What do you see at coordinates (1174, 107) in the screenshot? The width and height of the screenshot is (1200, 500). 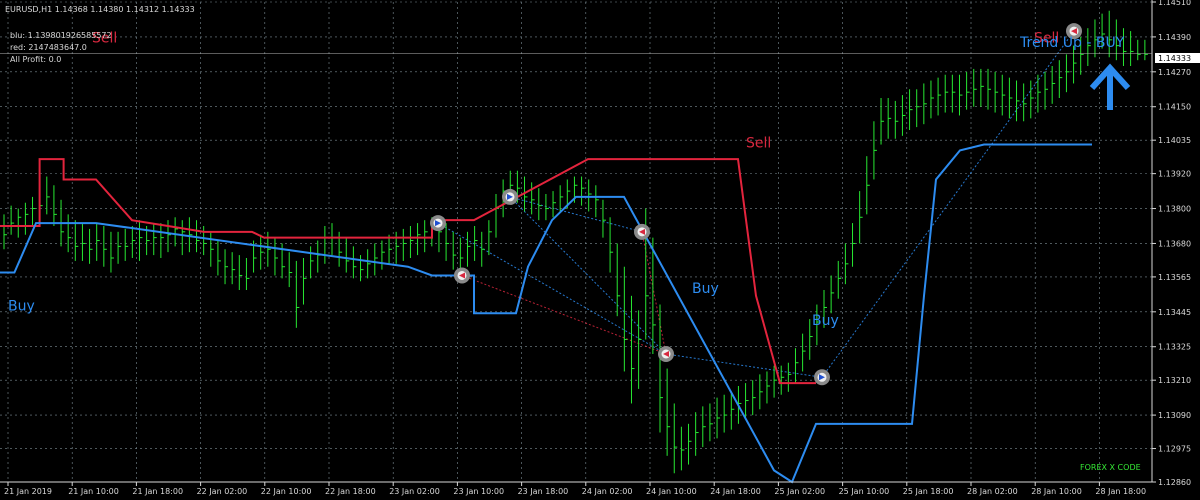 I see `y-tick-label: 1.14150` at bounding box center [1174, 107].